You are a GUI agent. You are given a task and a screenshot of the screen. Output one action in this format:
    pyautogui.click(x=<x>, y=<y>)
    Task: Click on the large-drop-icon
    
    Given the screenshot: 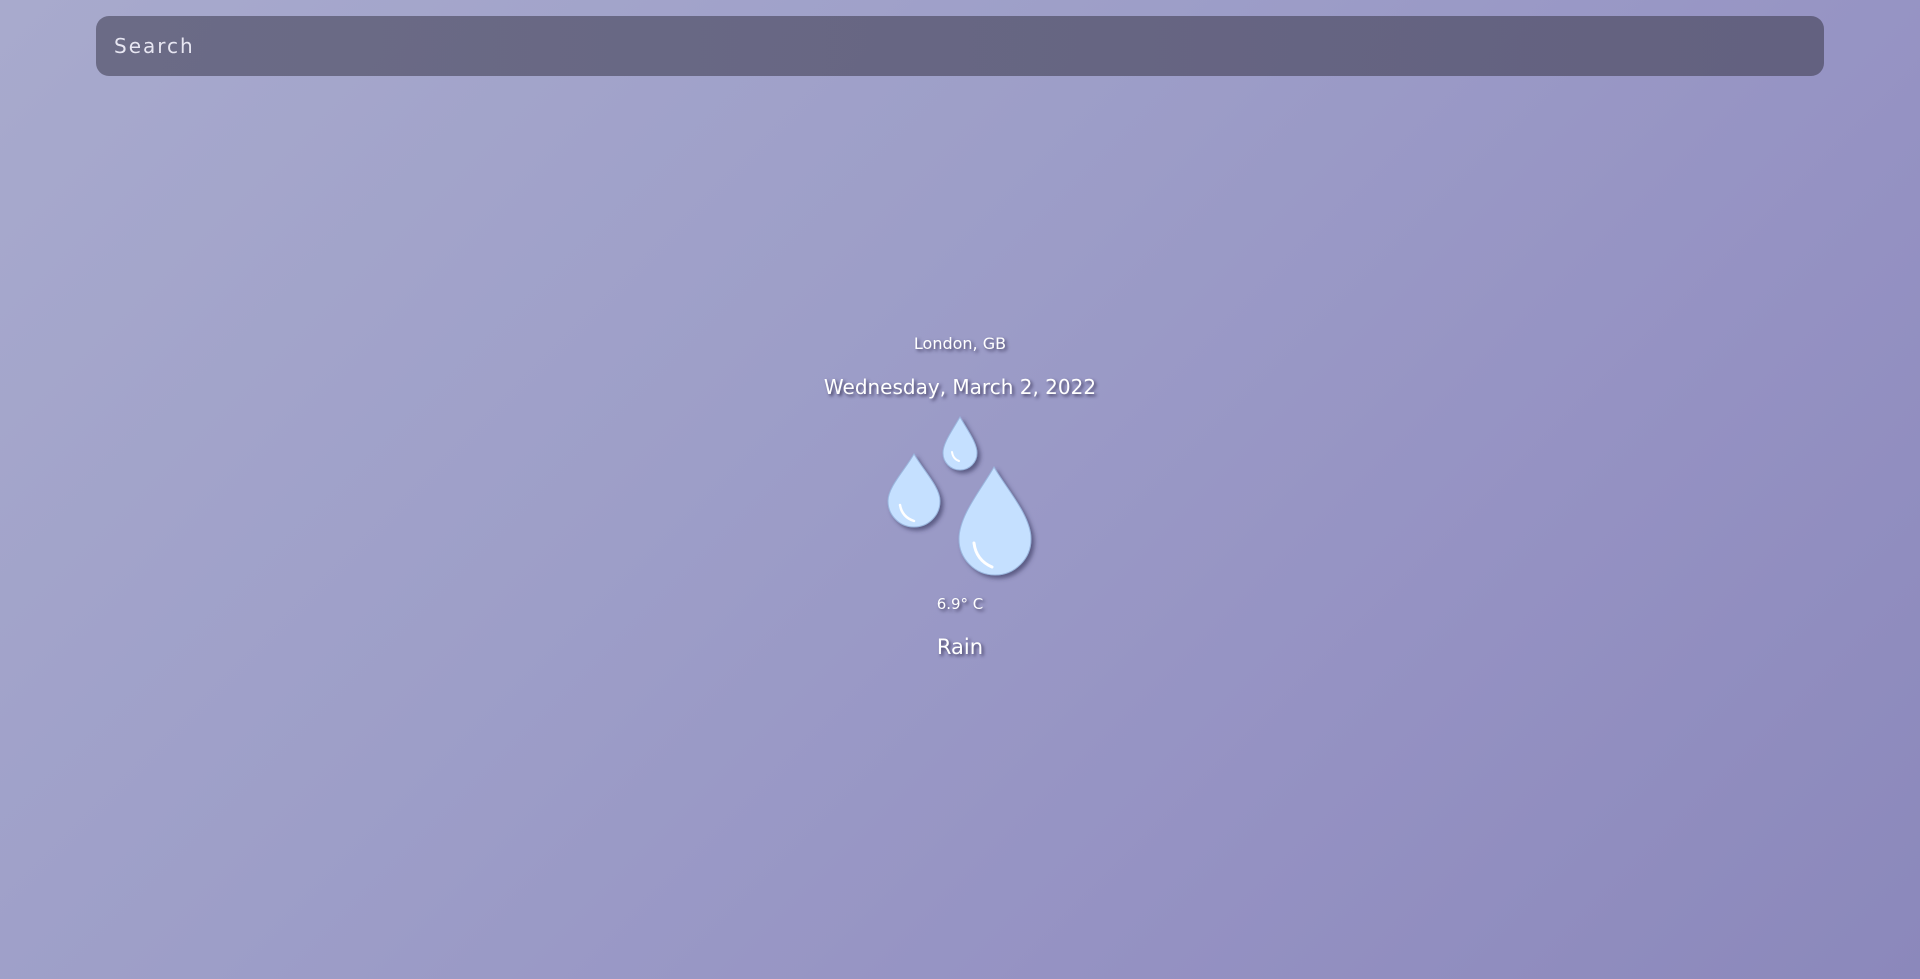 What is the action you would take?
    pyautogui.click(x=995, y=520)
    